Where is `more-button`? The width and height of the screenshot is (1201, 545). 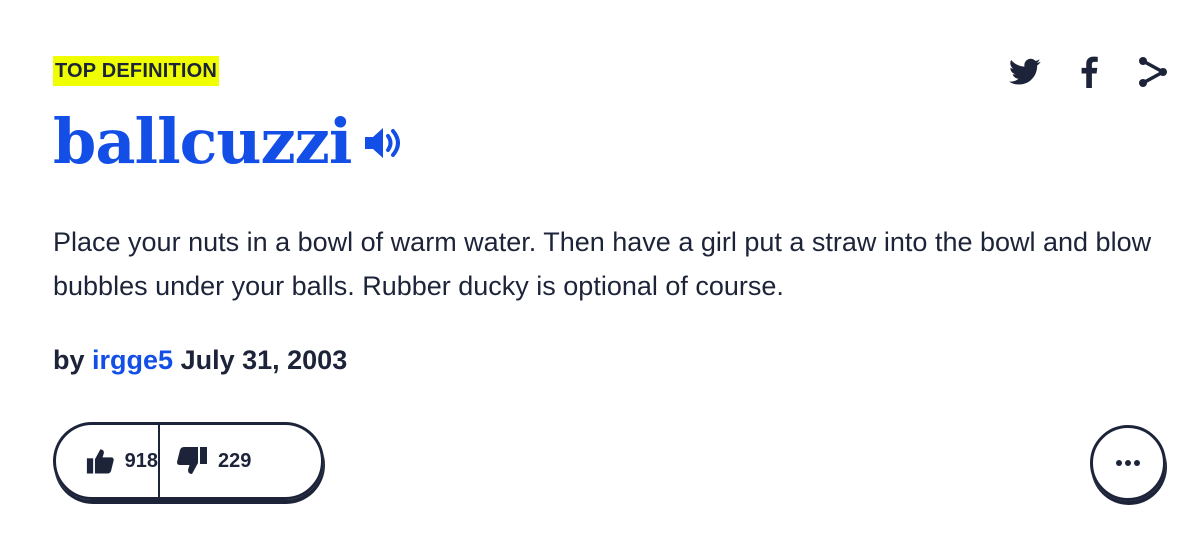
more-button is located at coordinates (1128, 463).